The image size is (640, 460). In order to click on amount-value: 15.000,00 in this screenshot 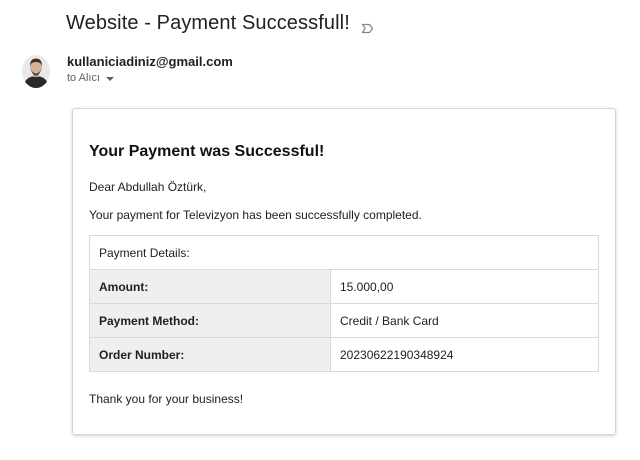, I will do `click(464, 286)`.